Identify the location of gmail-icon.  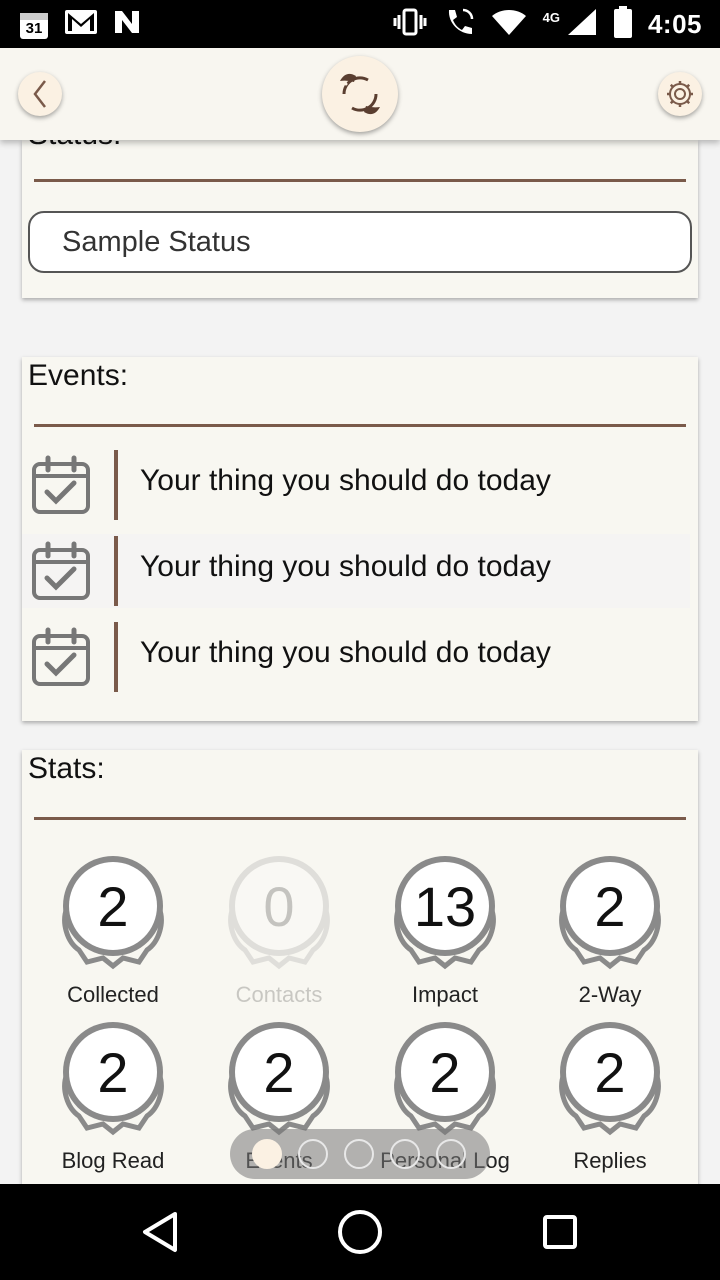
(81, 24).